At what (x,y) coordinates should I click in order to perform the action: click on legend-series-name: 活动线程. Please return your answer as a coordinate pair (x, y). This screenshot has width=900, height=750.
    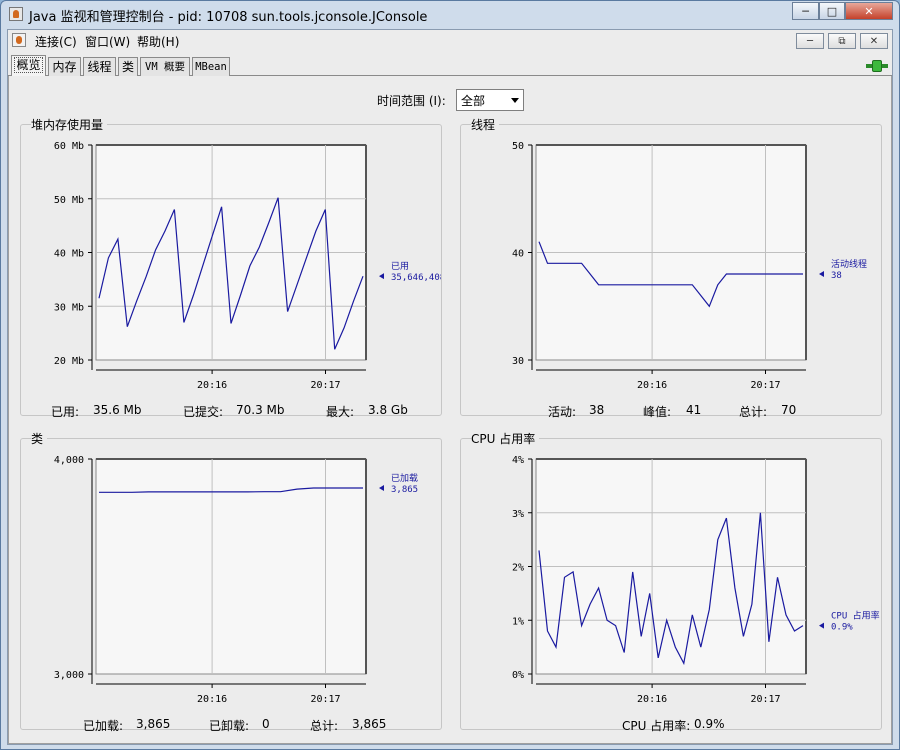
    Looking at the image, I should click on (849, 264).